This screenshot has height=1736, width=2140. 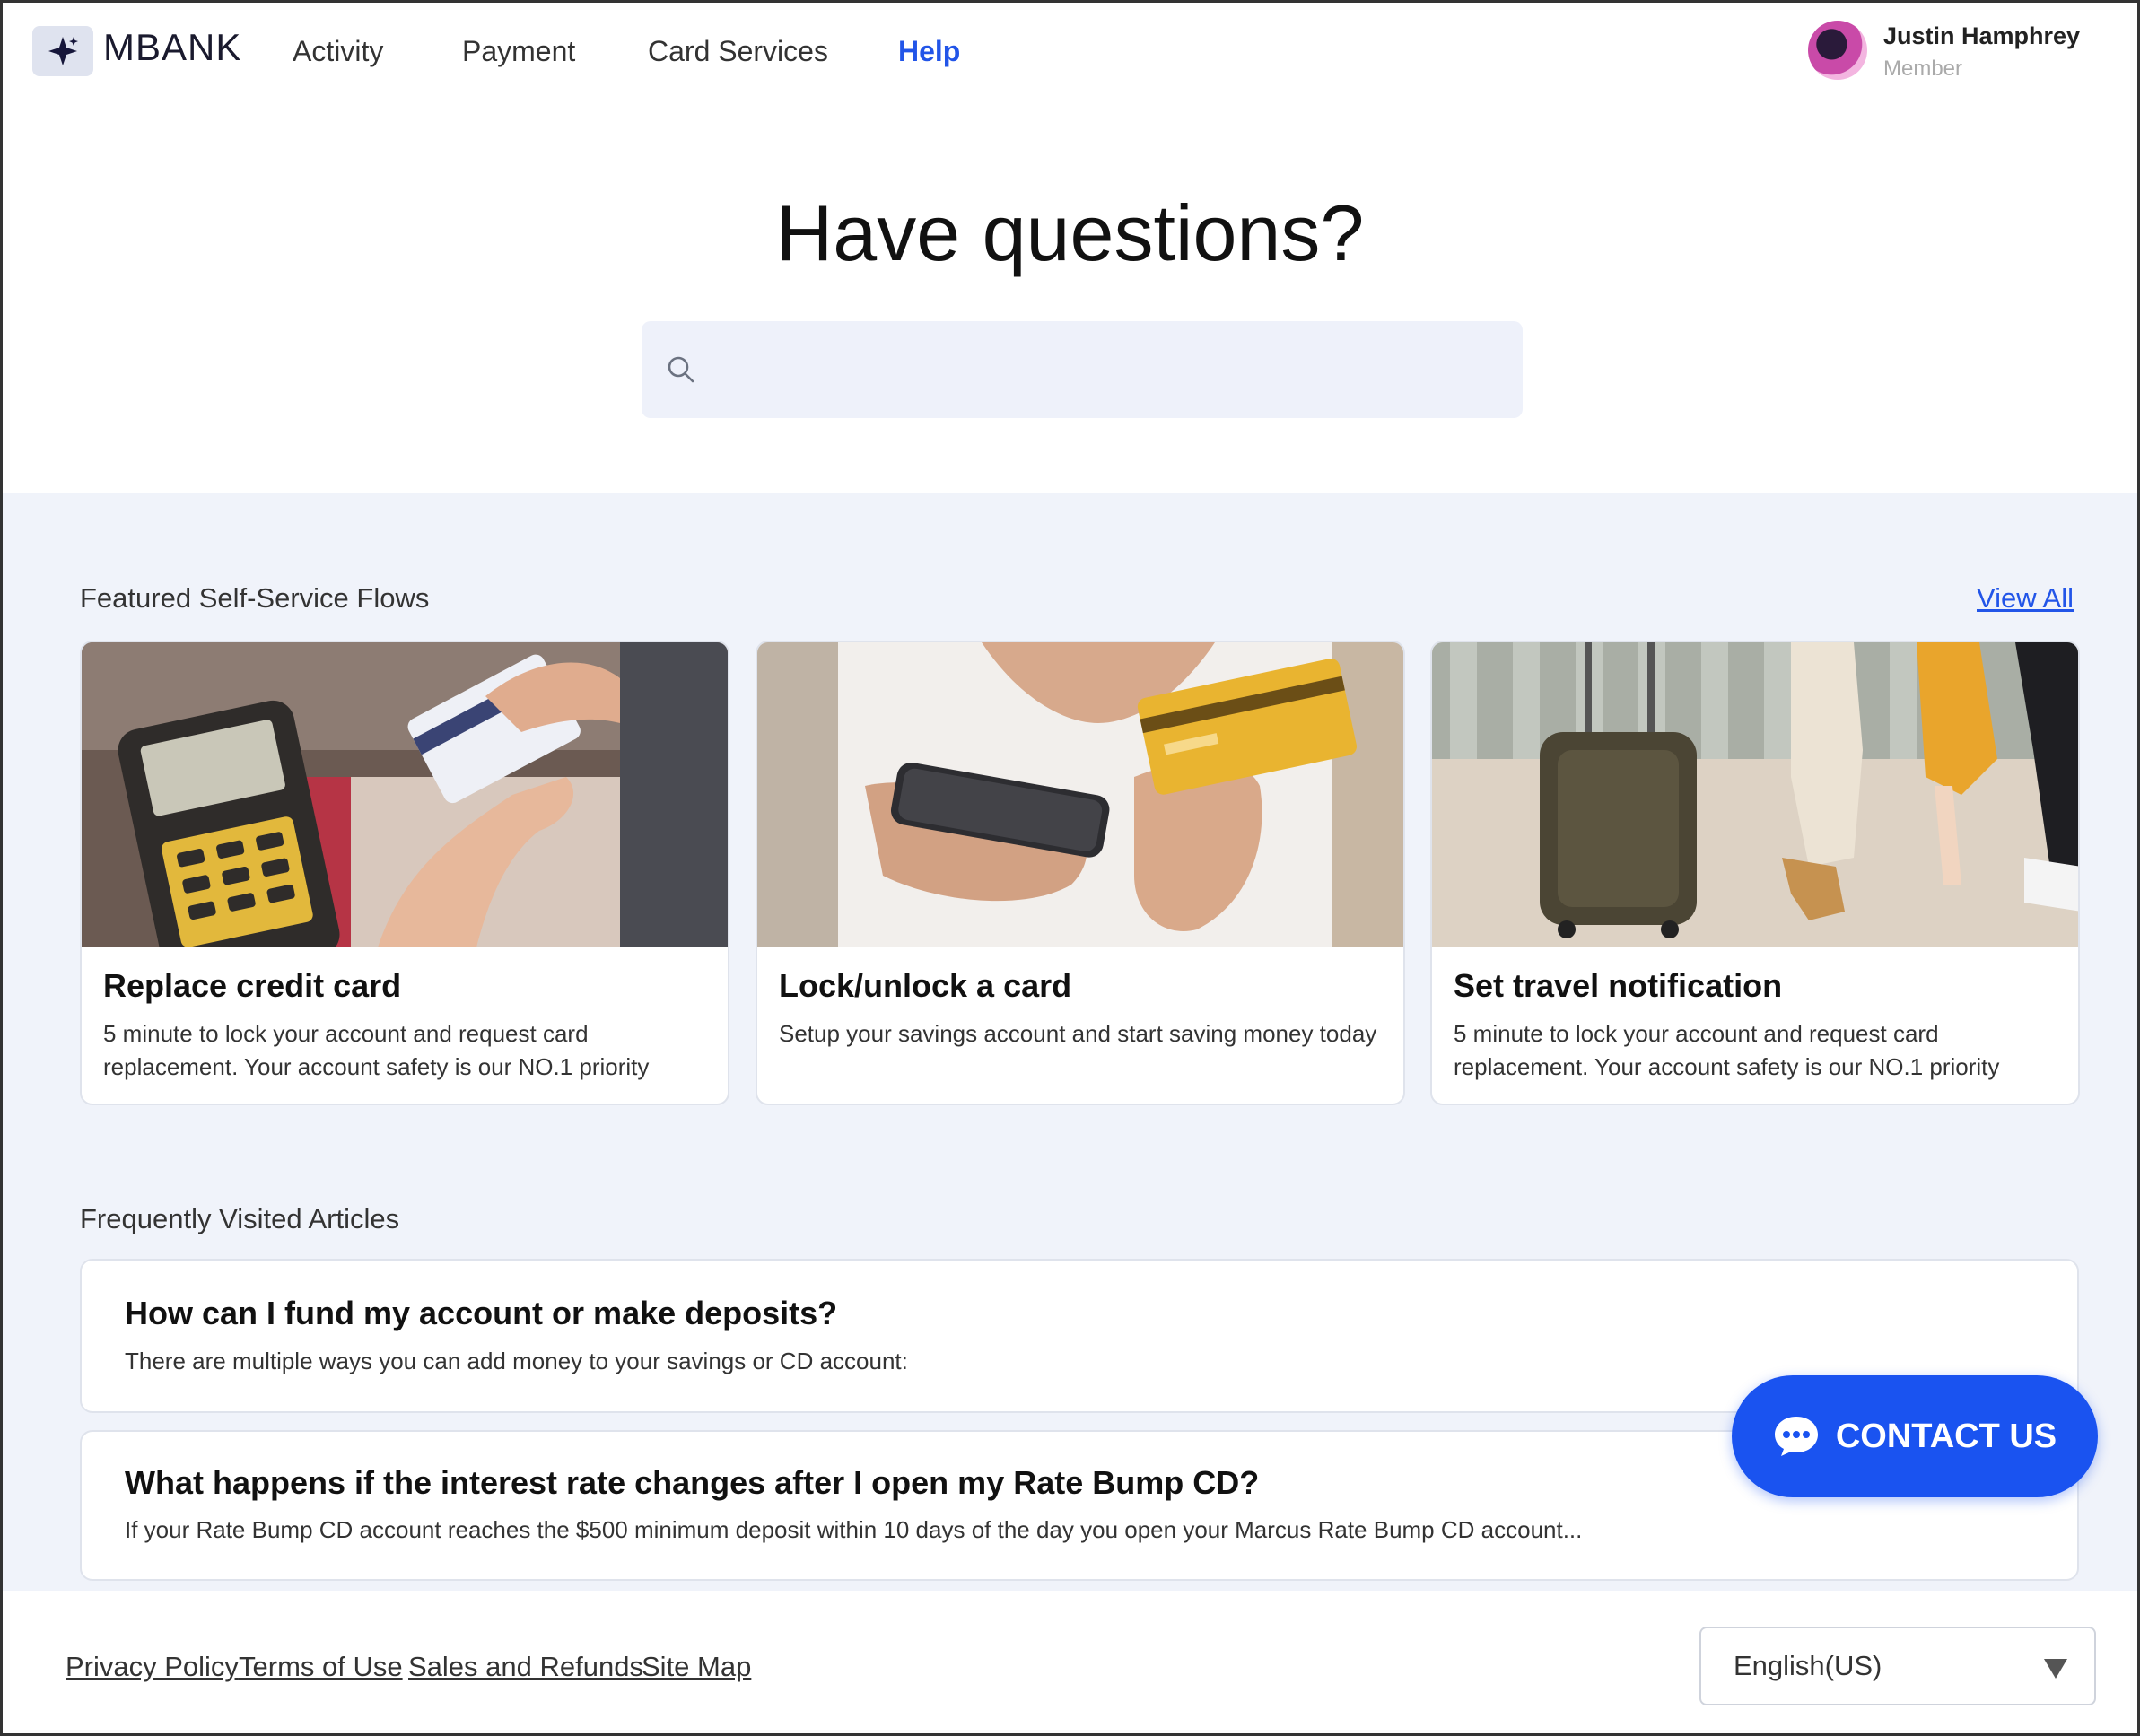 What do you see at coordinates (240, 1219) in the screenshot?
I see `articles-section-label: Frequently Visited Articles` at bounding box center [240, 1219].